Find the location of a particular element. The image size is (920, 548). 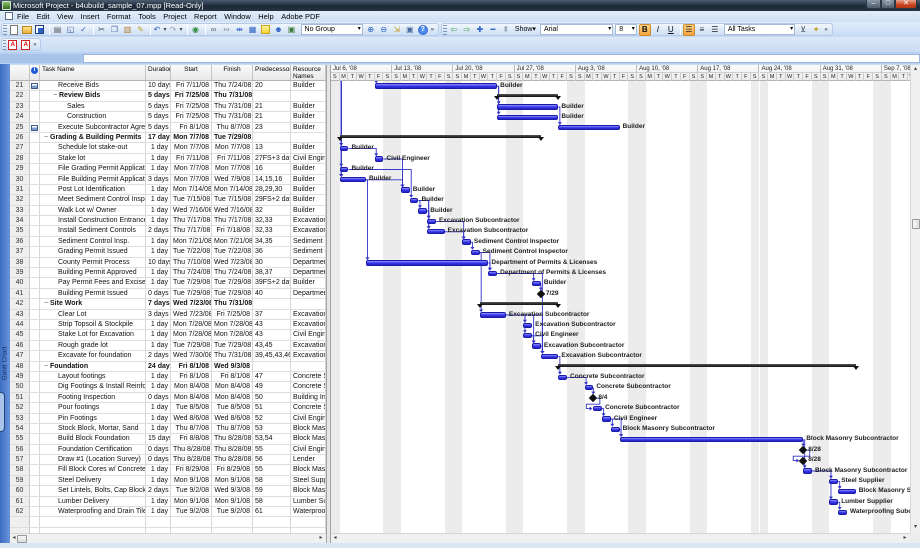

task-name-cell: Foundation Certification is located at coordinates (93, 450).